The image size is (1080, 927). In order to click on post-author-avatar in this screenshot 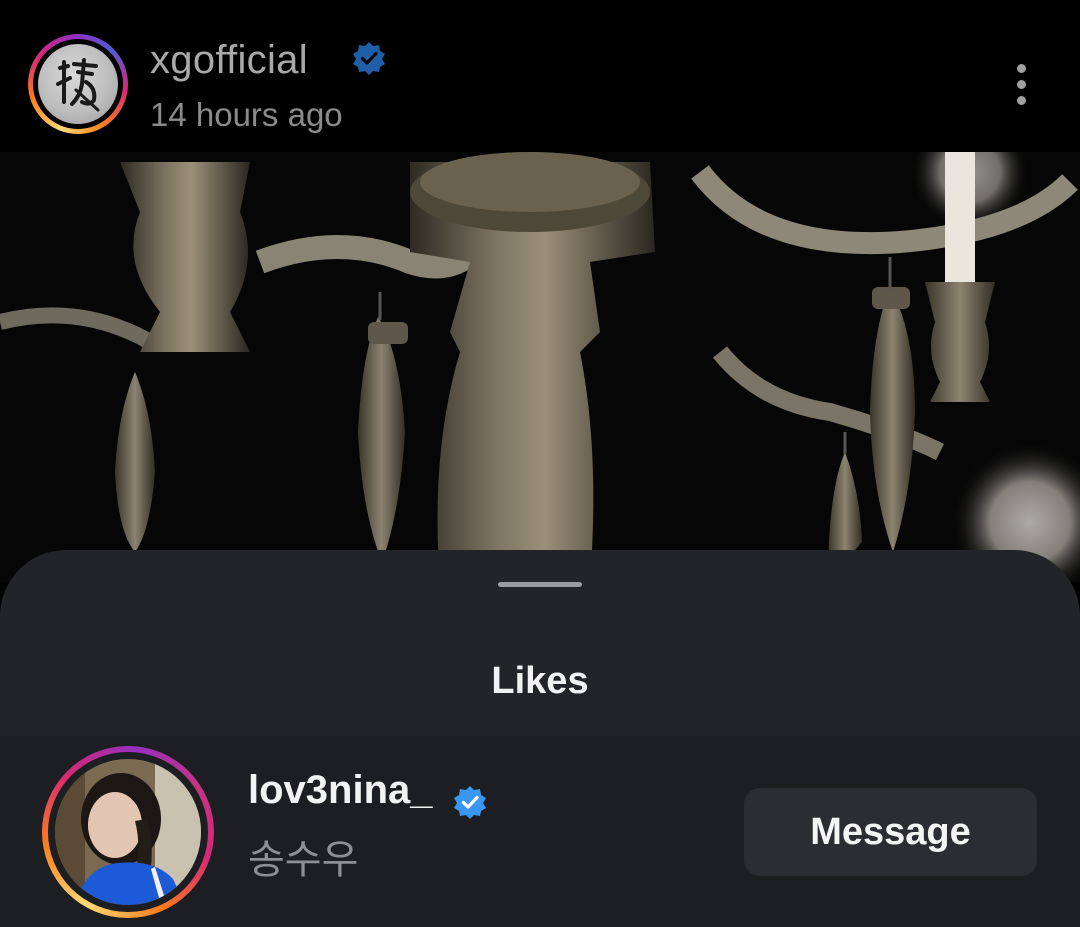, I will do `click(78, 84)`.